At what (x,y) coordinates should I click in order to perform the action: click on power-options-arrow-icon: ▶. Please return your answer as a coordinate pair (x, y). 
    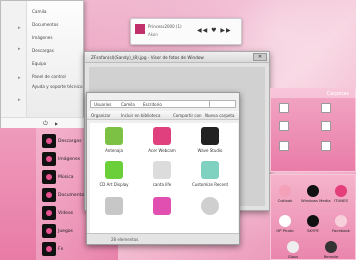
    Looking at the image, I should click on (56, 123).